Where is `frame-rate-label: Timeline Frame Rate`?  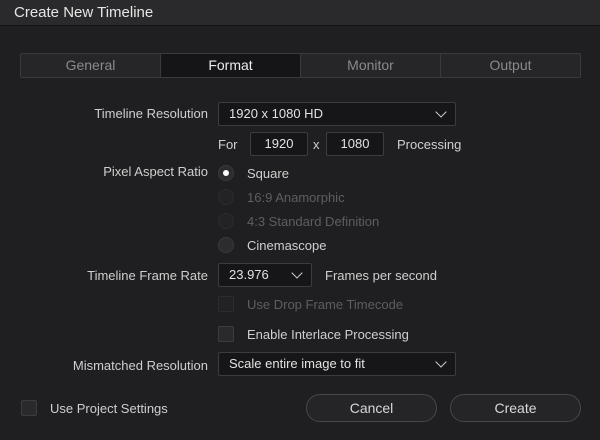 frame-rate-label: Timeline Frame Rate is located at coordinates (147, 275).